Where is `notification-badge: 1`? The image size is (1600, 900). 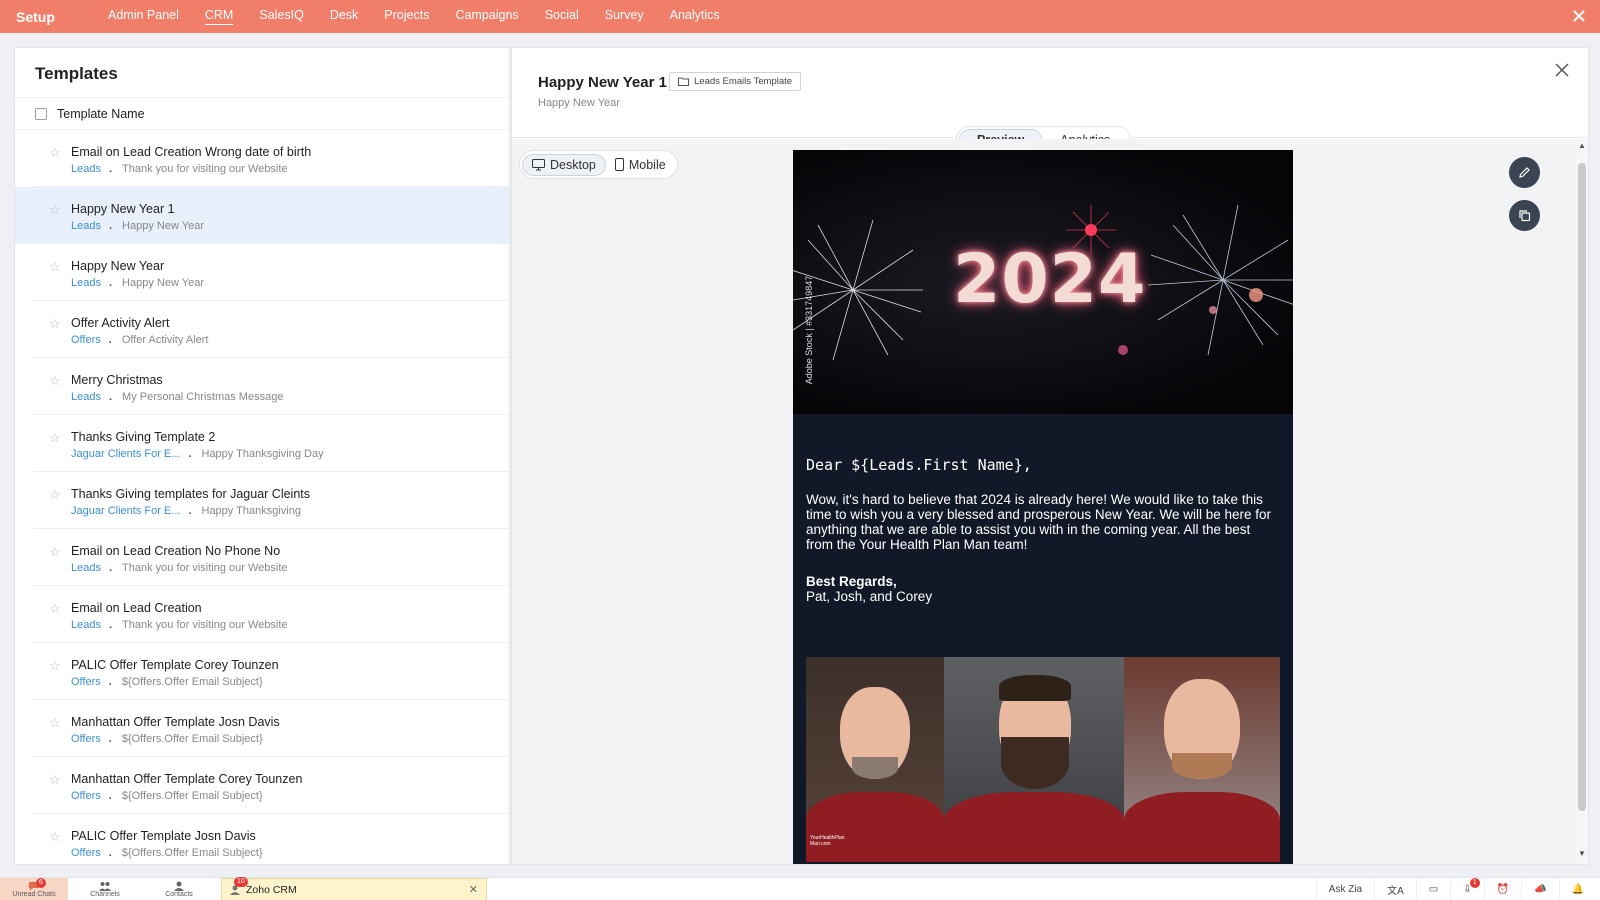 notification-badge: 1 is located at coordinates (1474, 883).